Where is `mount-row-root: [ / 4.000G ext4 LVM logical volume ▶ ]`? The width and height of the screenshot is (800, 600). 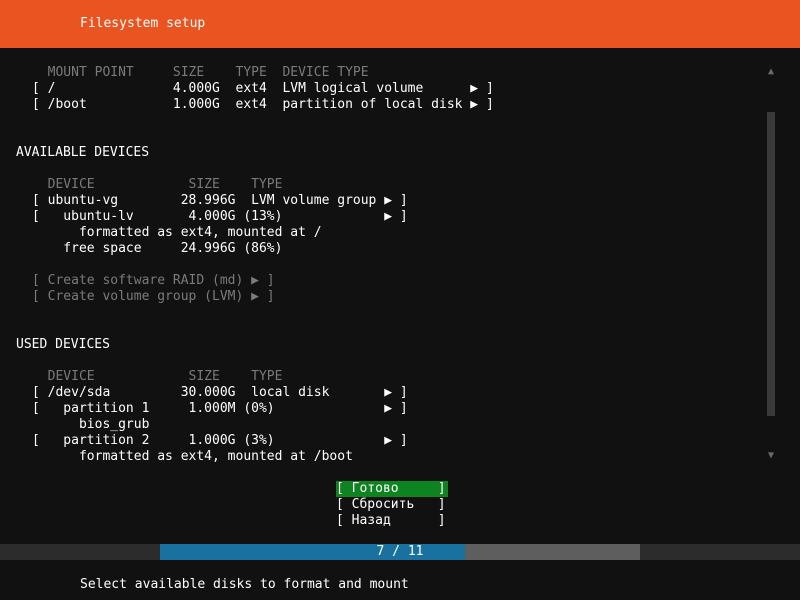 mount-row-root: [ / 4.000G ext4 LVM logical volume ▶ ] is located at coordinates (263, 89).